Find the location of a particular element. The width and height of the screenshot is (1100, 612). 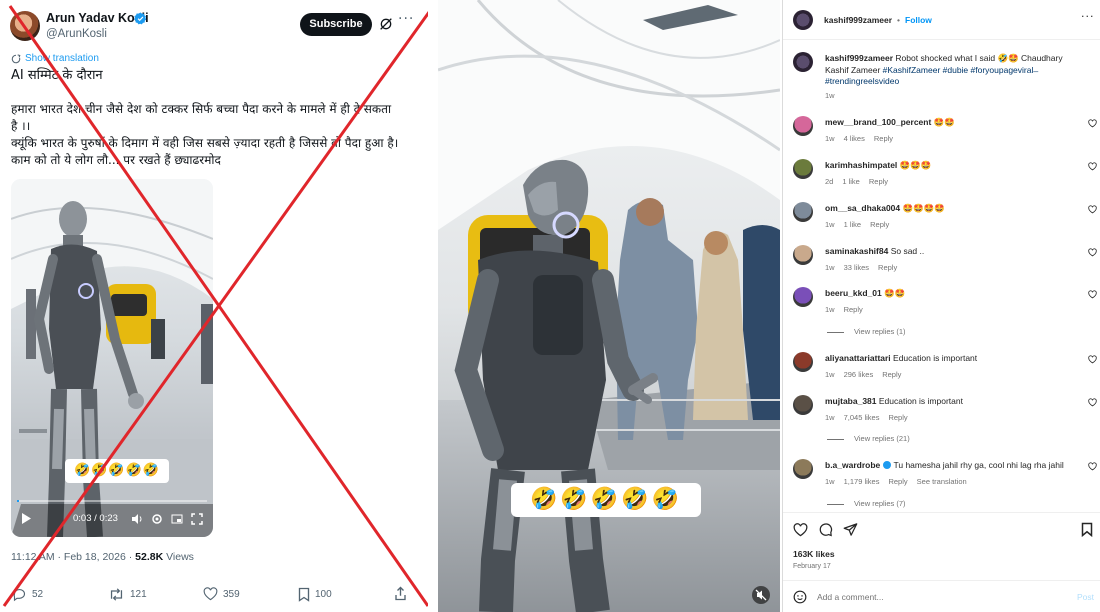

comment-meta: 2d 1 like Reply is located at coordinates (861, 181).